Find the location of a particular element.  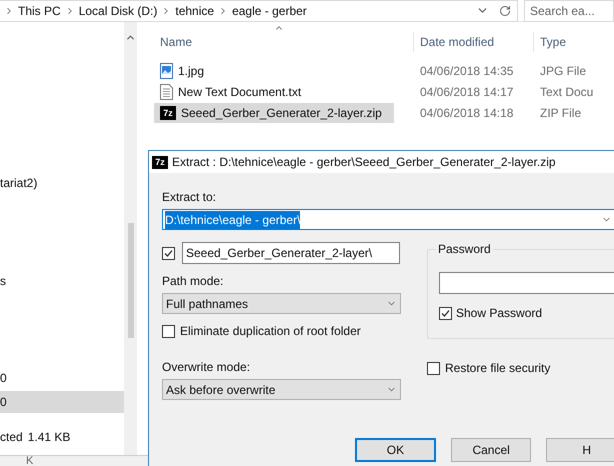

file-date: 04/06/2018 14:35 is located at coordinates (466, 71).